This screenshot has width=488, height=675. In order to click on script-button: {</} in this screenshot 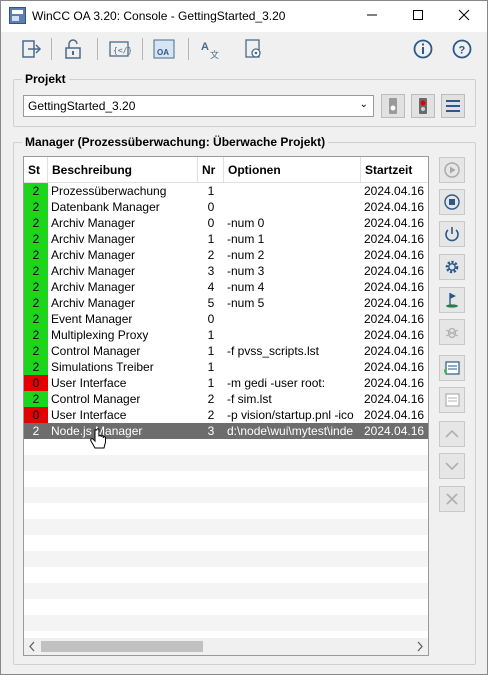, I will do `click(119, 49)`.